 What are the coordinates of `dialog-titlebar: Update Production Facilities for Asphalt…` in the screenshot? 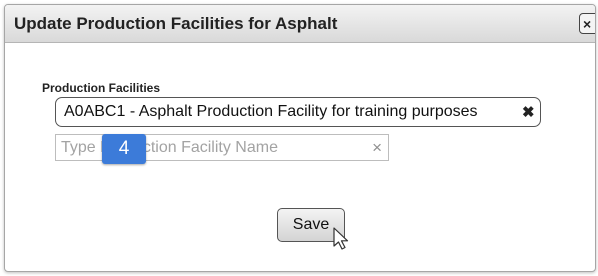 It's located at (300, 24).